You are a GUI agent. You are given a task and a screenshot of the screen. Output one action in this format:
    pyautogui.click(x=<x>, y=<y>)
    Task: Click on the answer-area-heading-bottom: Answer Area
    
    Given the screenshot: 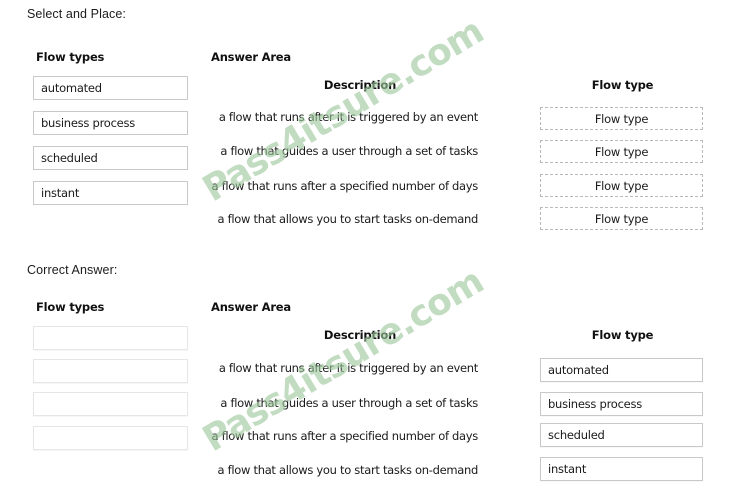 What is the action you would take?
    pyautogui.click(x=251, y=307)
    